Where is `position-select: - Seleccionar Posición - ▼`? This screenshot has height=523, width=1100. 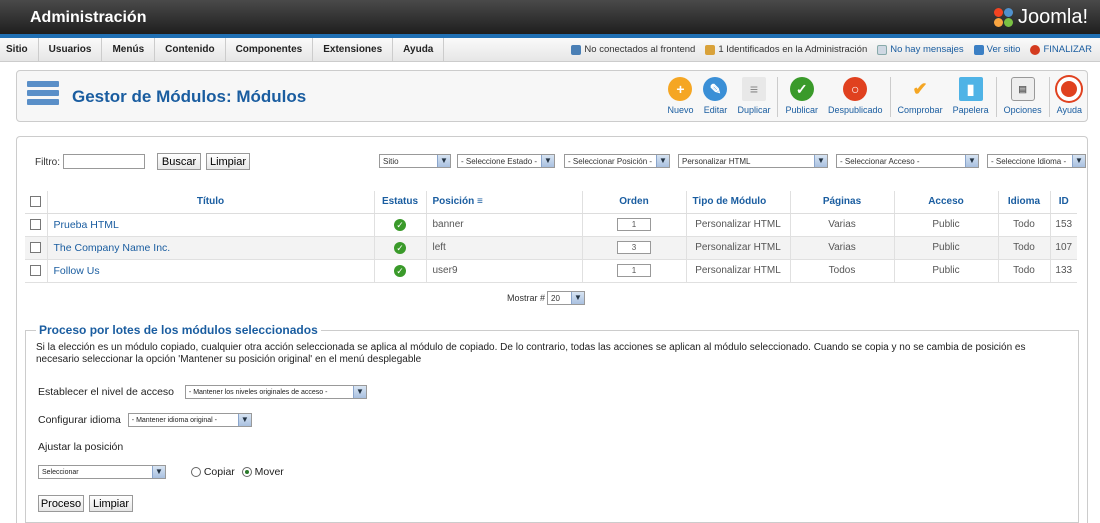
position-select: - Seleccionar Posición - ▼ is located at coordinates (617, 161).